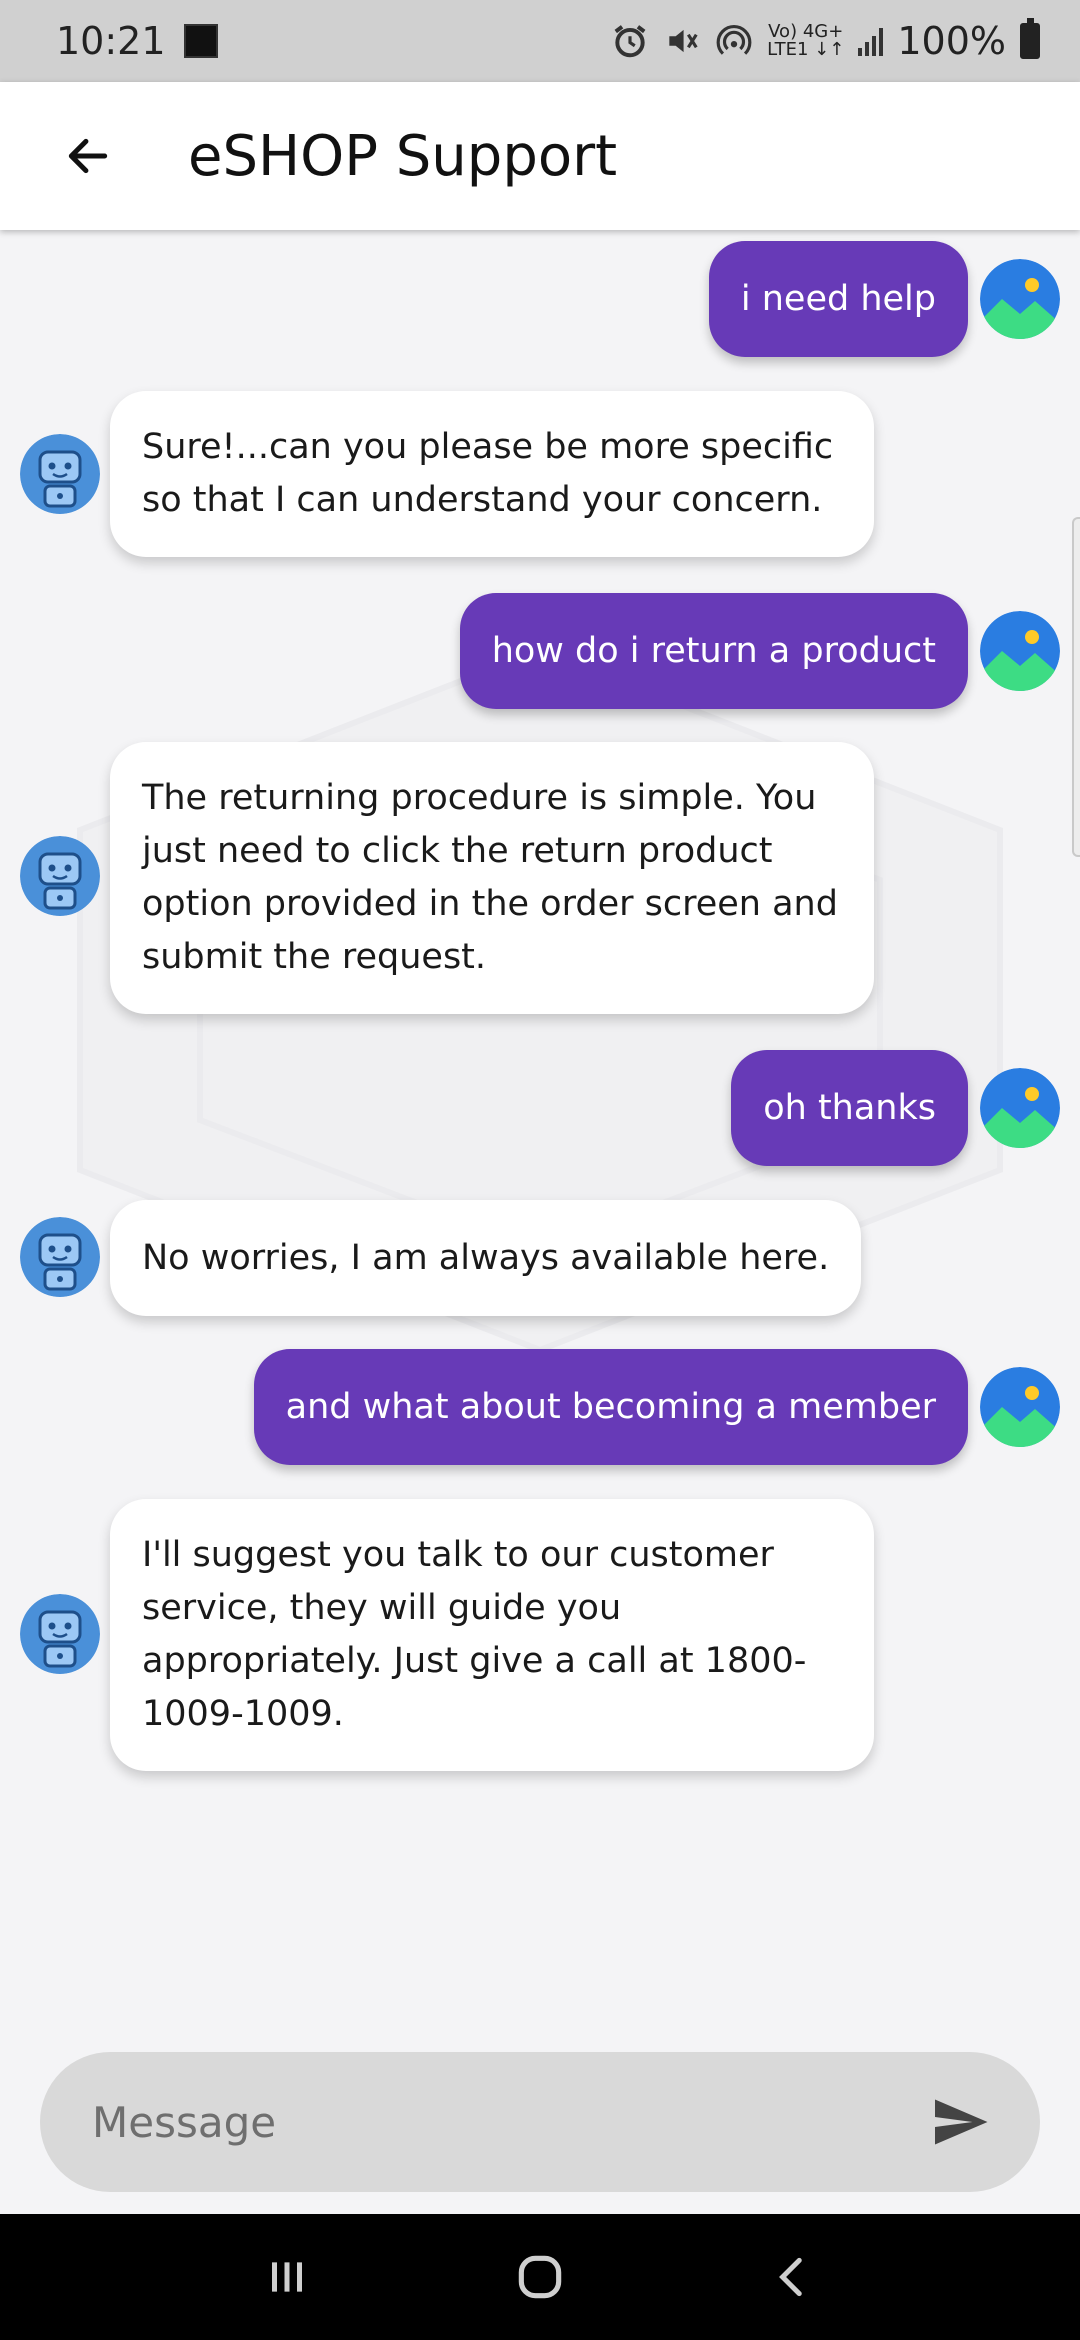  I want to click on recents-icon, so click(286, 2277).